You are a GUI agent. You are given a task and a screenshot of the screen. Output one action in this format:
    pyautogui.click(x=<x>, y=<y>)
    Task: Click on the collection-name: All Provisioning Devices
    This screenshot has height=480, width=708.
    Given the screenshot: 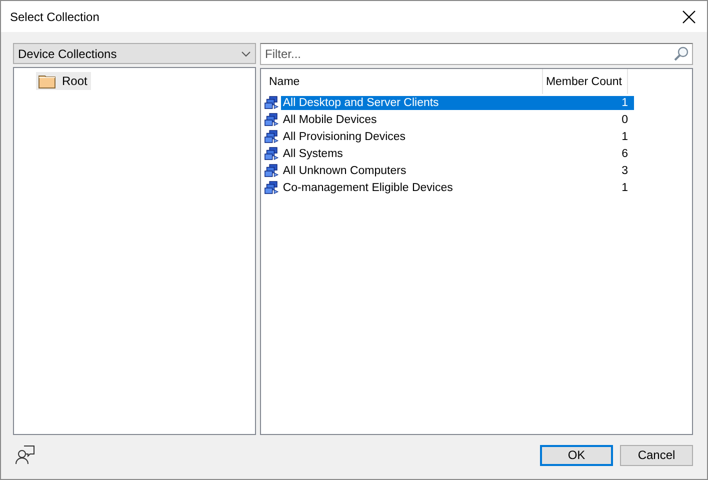 What is the action you would take?
    pyautogui.click(x=416, y=137)
    